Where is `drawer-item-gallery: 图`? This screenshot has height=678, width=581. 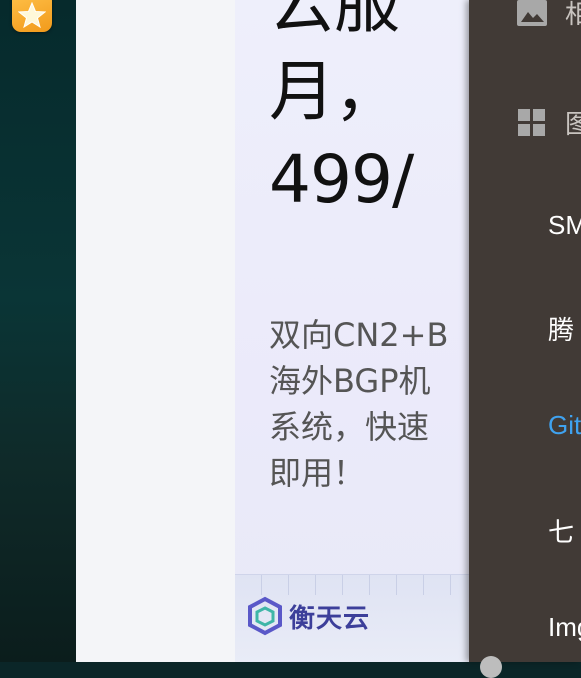
drawer-item-gallery: 图 is located at coordinates (525, 122).